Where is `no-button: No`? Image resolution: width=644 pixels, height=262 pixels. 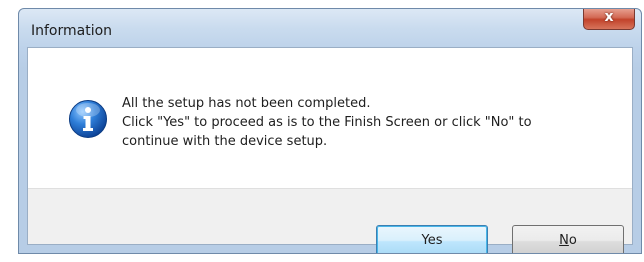 no-button: No is located at coordinates (568, 239).